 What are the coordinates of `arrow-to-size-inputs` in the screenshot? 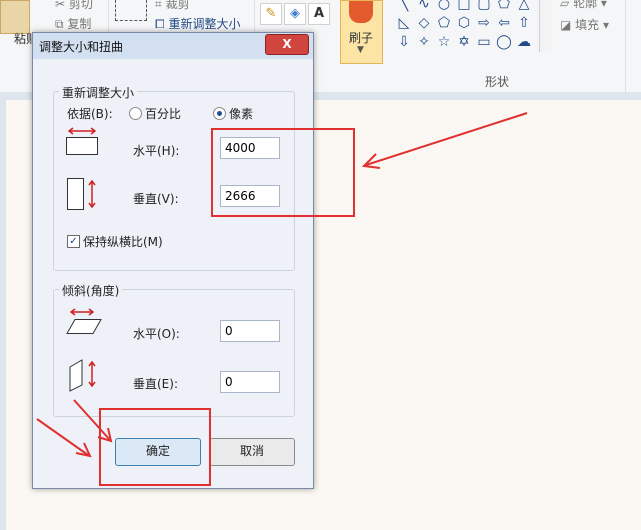 It's located at (444, 140).